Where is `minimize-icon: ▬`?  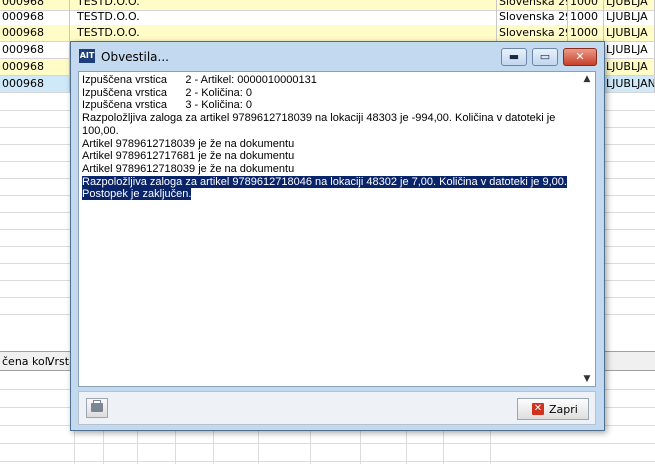
minimize-icon: ▬ is located at coordinates (514, 56).